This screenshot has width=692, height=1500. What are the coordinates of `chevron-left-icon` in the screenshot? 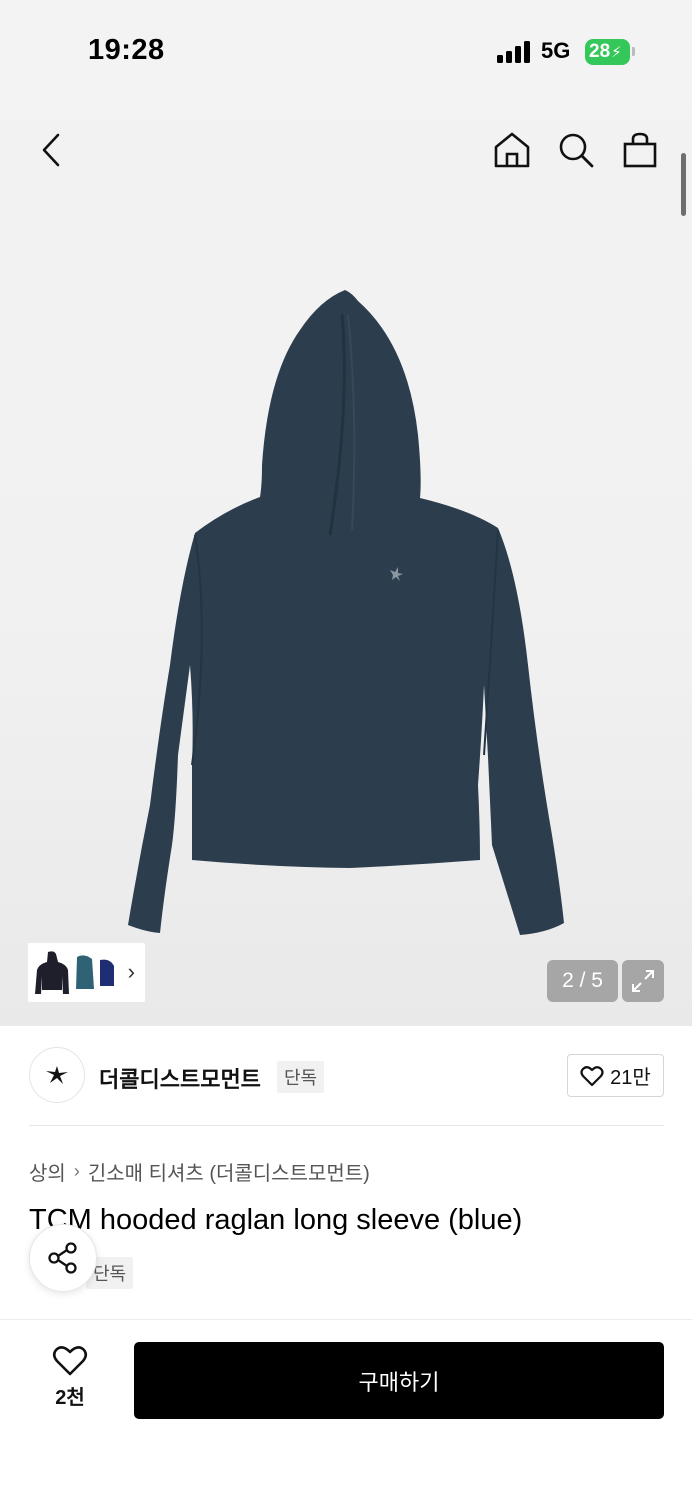 It's located at (51, 150).